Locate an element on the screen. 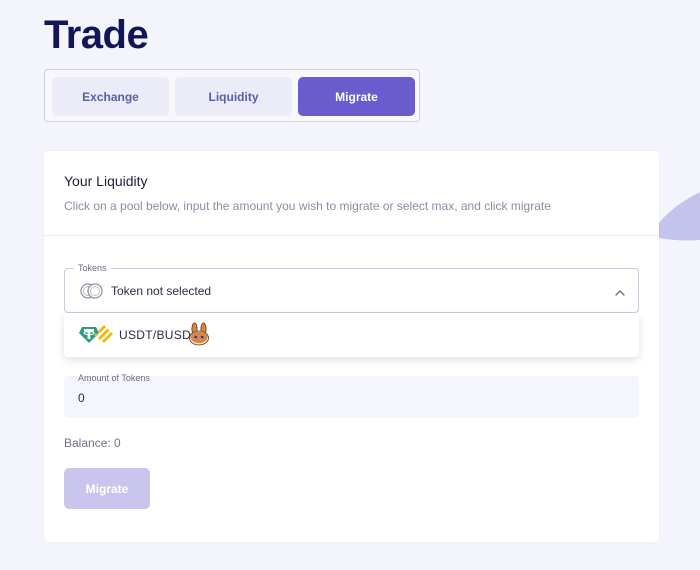 The height and width of the screenshot is (570, 700). card-title: Your Liquidity is located at coordinates (106, 181).